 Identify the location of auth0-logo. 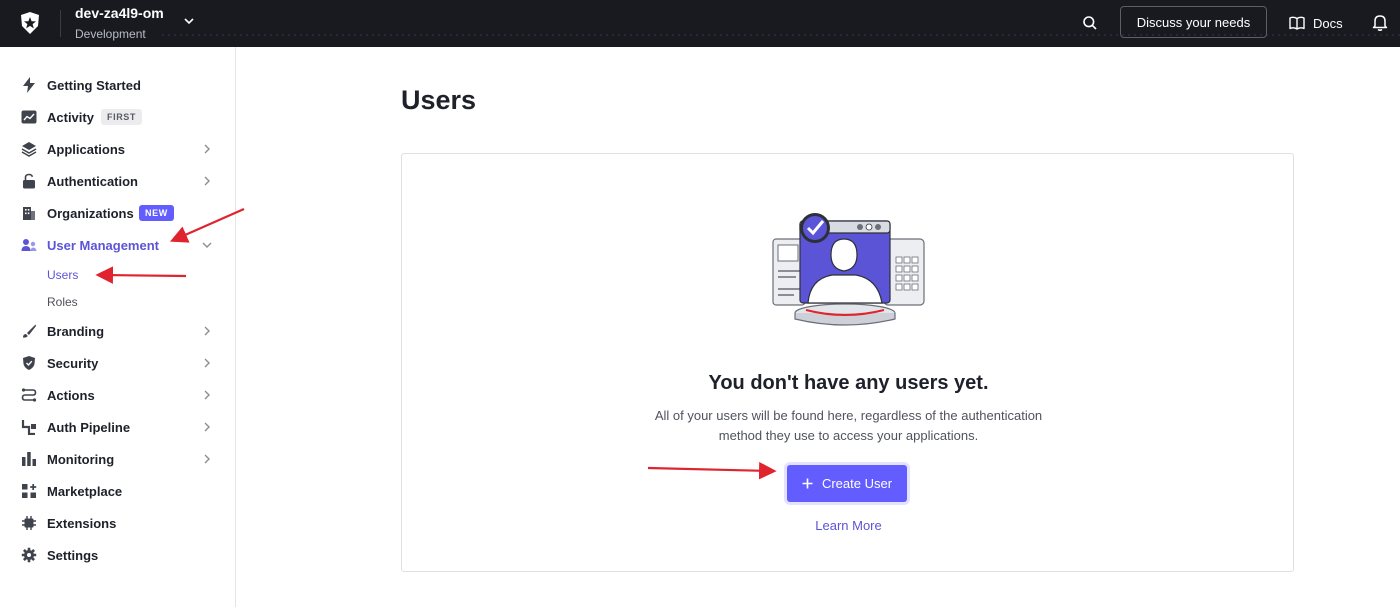
(30, 23).